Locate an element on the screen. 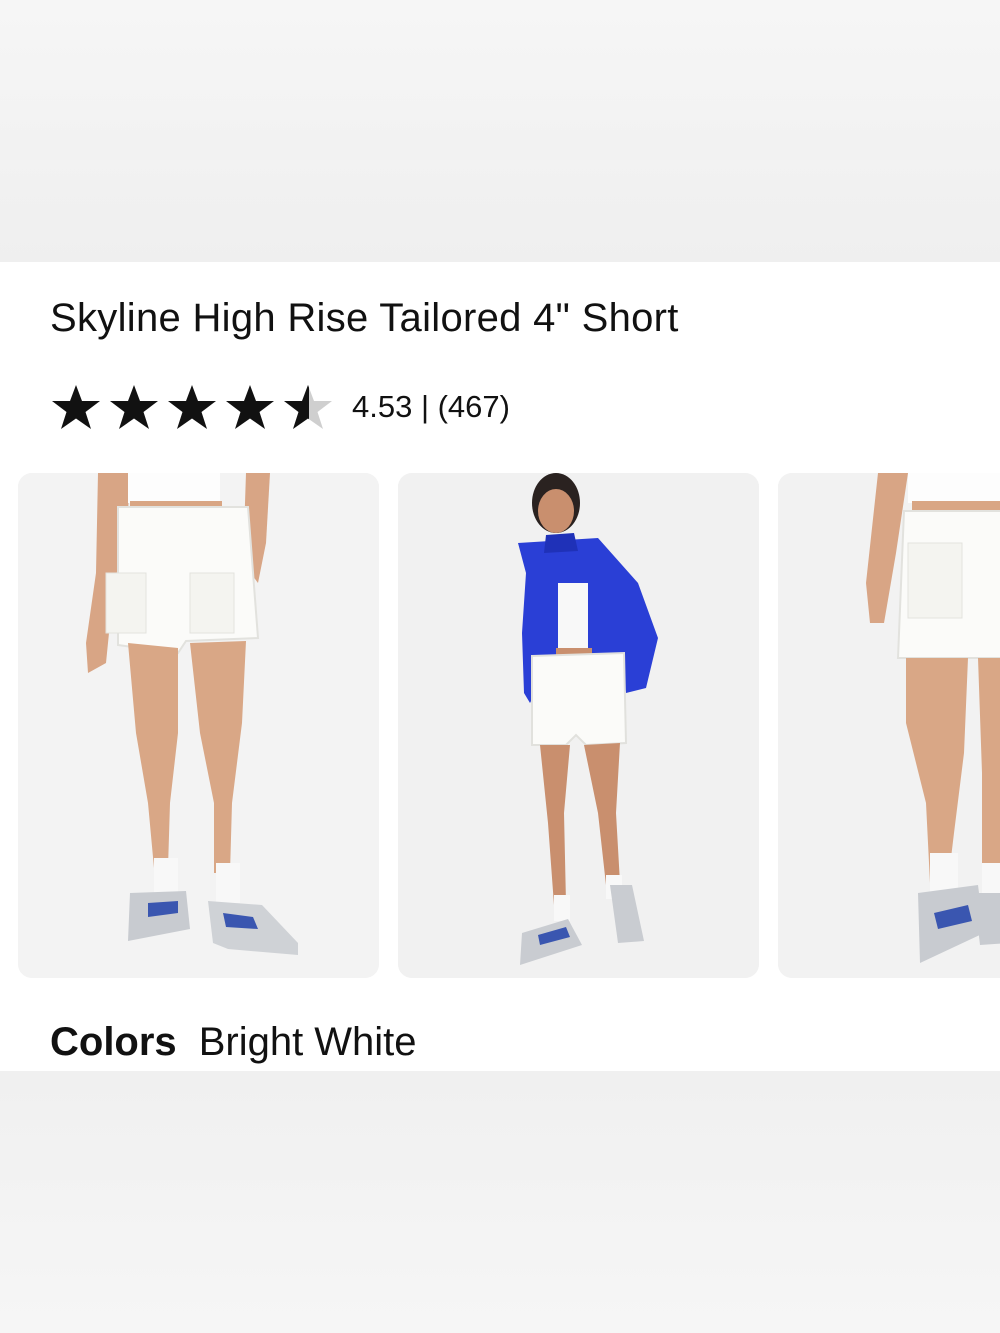 Image resolution: width=1000 pixels, height=1333 pixels. model-legs-front-shorts-image is located at coordinates (198, 725).